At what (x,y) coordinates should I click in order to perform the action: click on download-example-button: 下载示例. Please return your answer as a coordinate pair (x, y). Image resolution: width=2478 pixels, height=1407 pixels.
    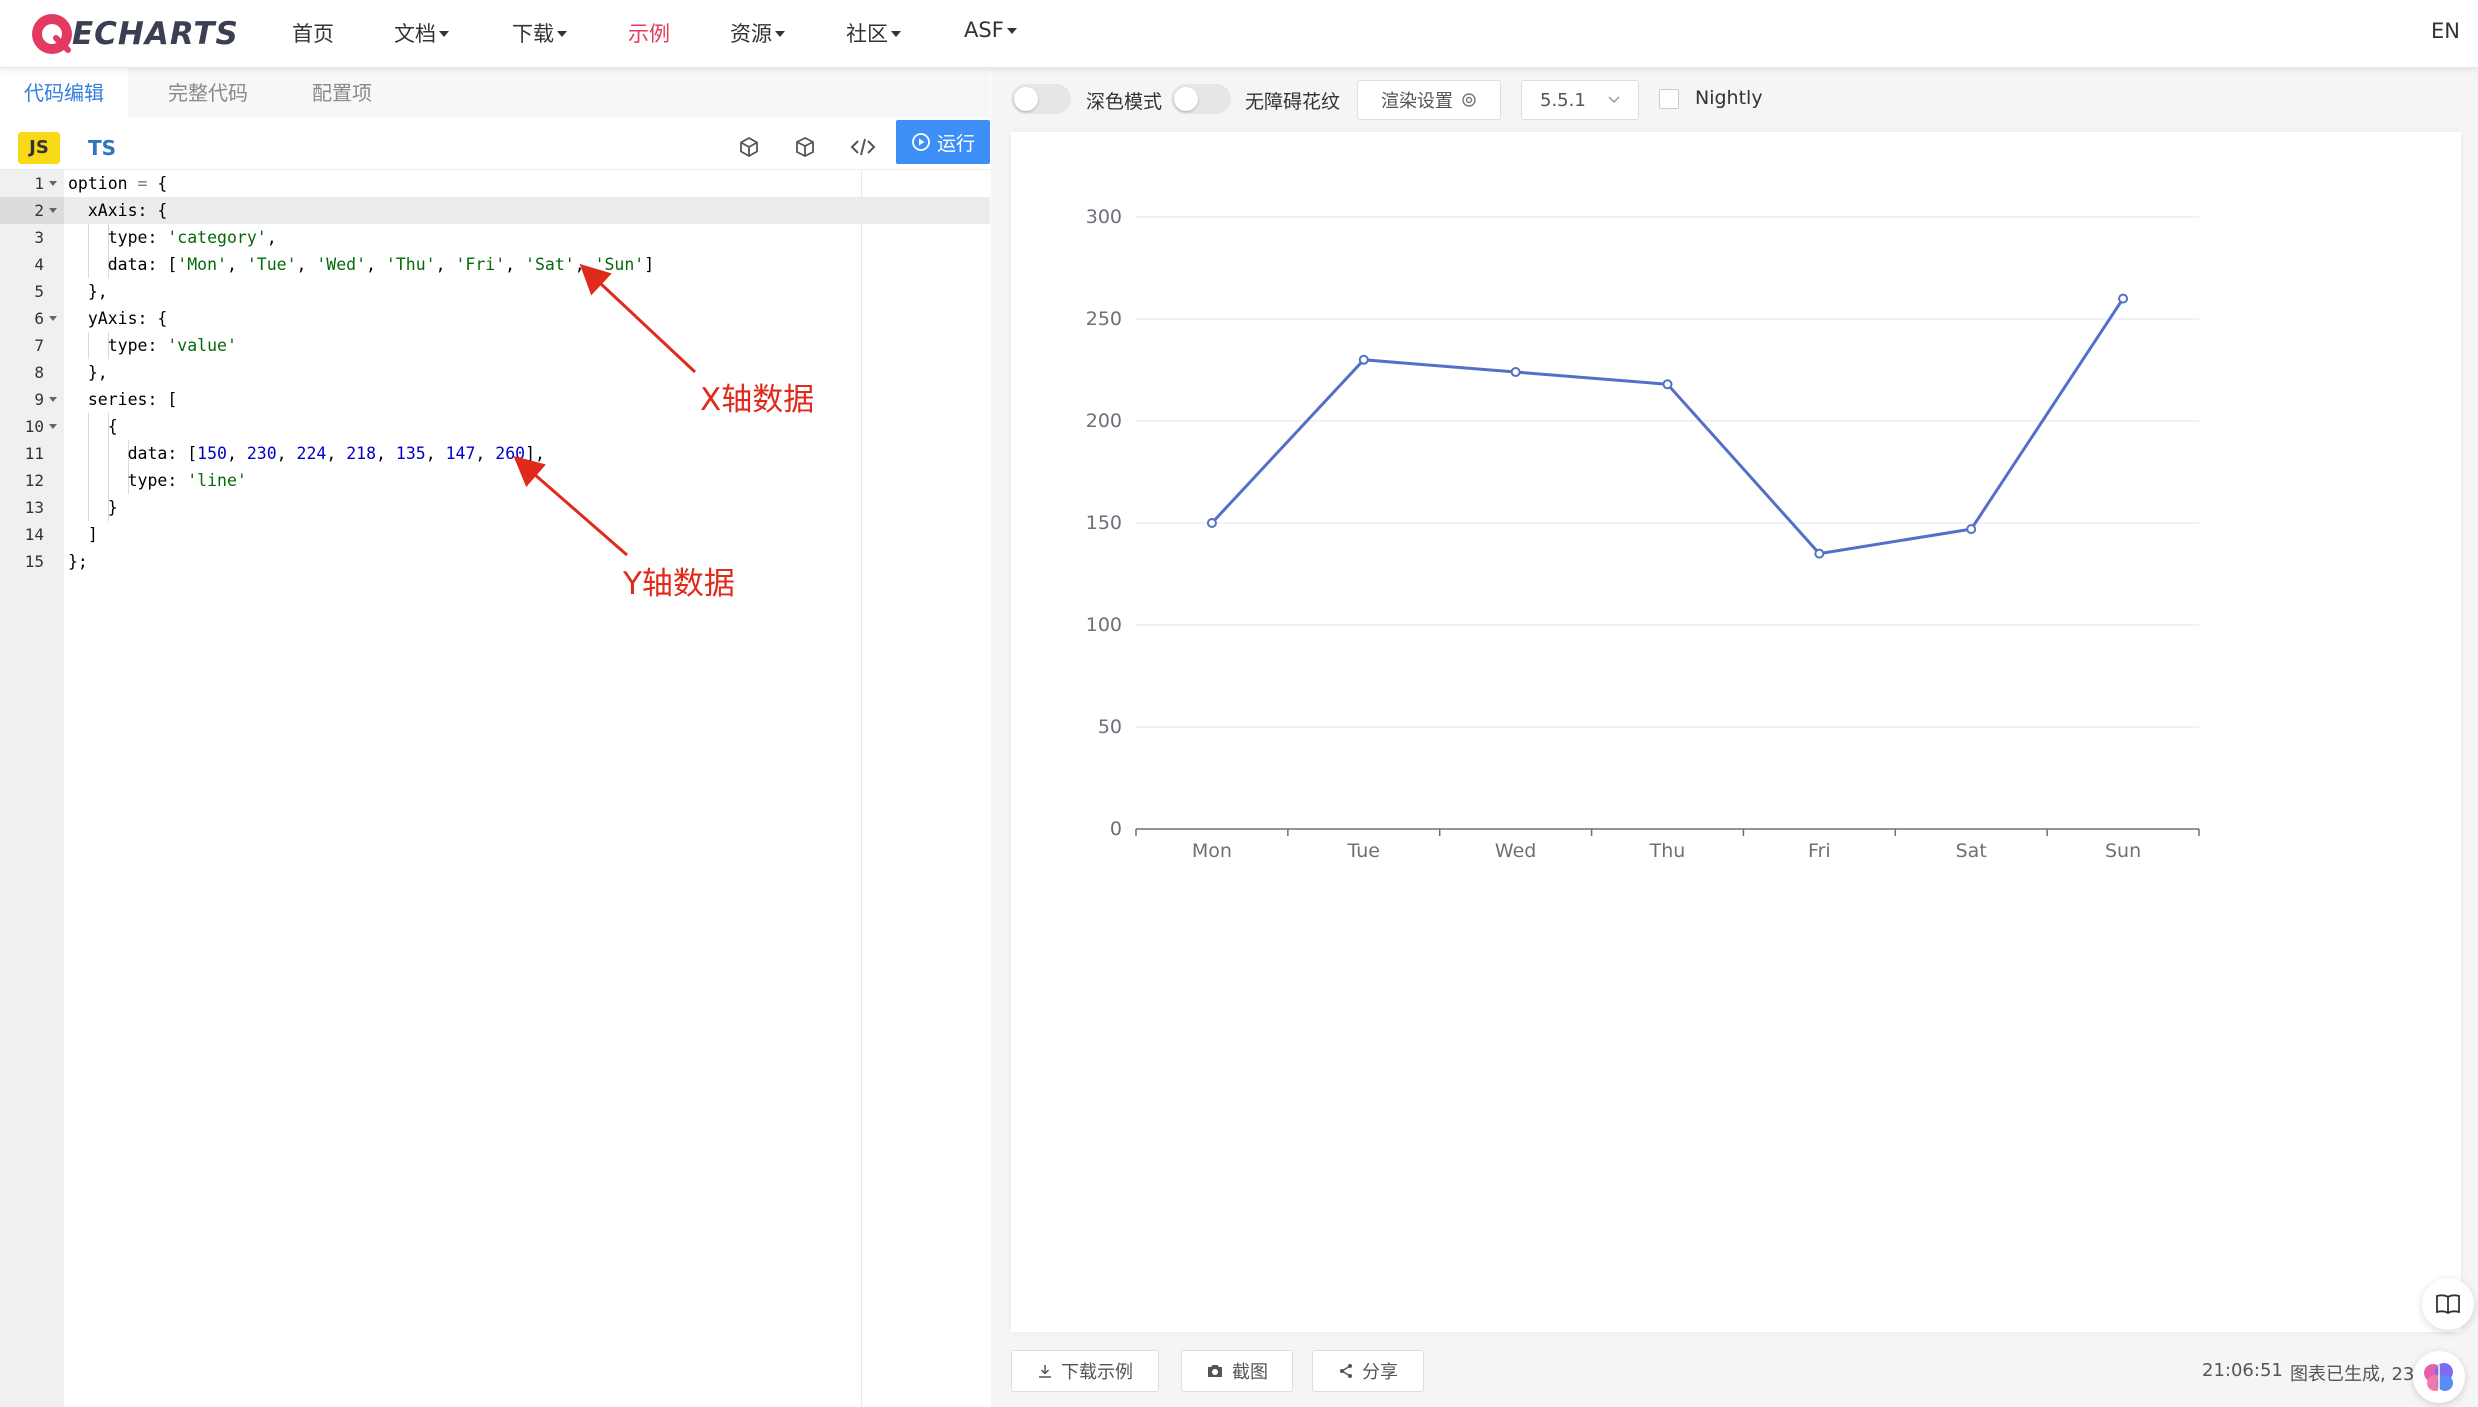
    Looking at the image, I should click on (1085, 1371).